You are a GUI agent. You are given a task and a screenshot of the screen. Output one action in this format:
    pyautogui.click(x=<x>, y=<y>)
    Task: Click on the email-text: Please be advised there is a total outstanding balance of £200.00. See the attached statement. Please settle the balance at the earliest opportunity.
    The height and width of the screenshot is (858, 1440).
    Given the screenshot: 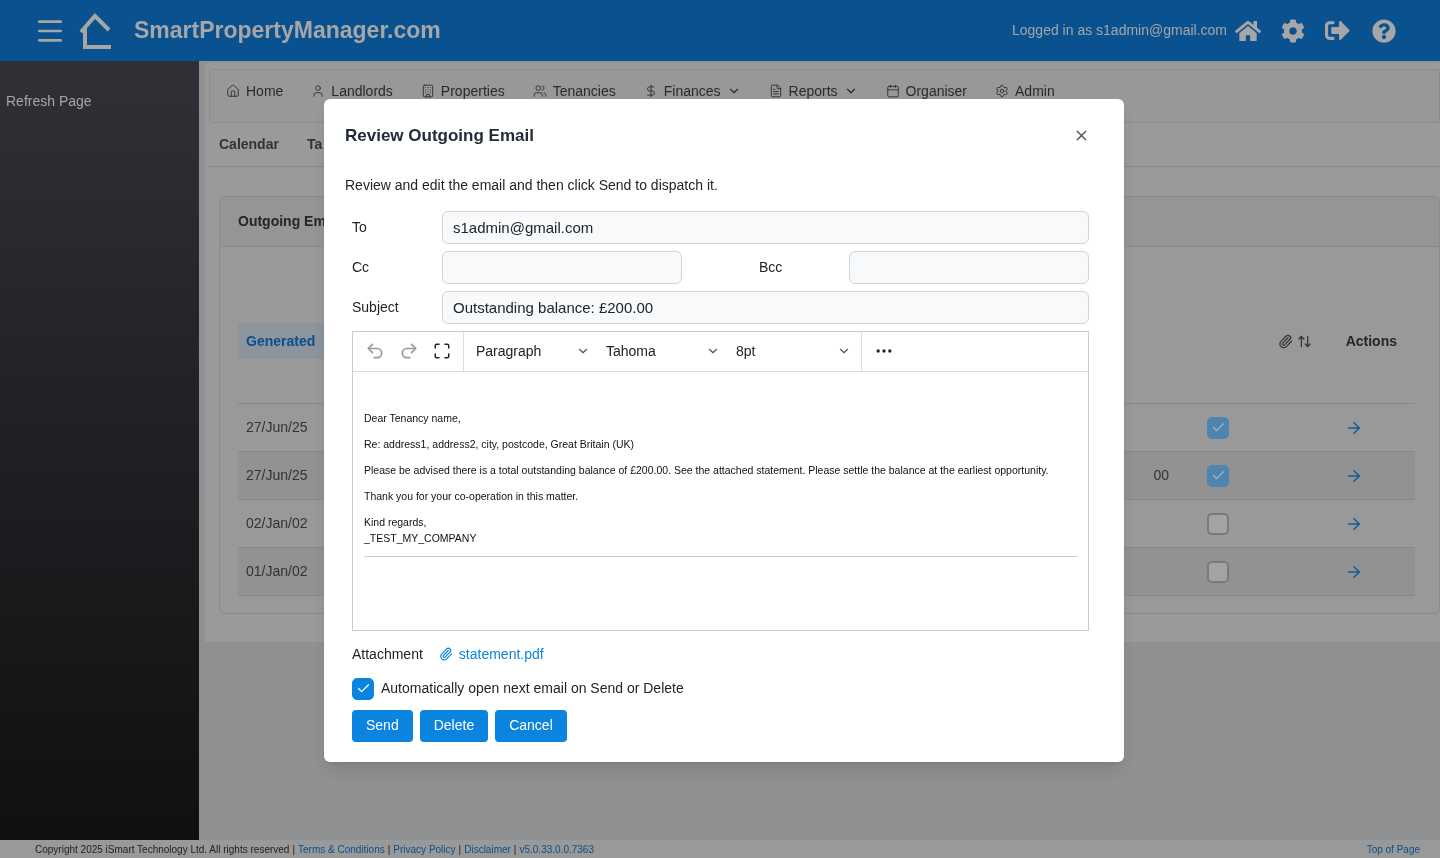 What is the action you would take?
    pyautogui.click(x=706, y=470)
    